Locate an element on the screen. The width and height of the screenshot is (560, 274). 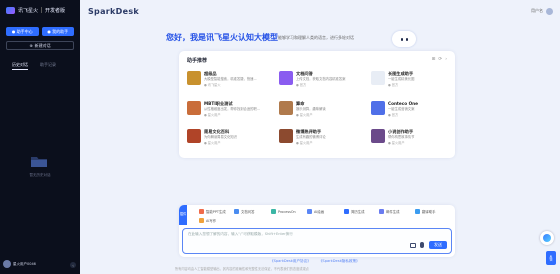
assistant-name: Conteco One is located at coordinates (403, 103).